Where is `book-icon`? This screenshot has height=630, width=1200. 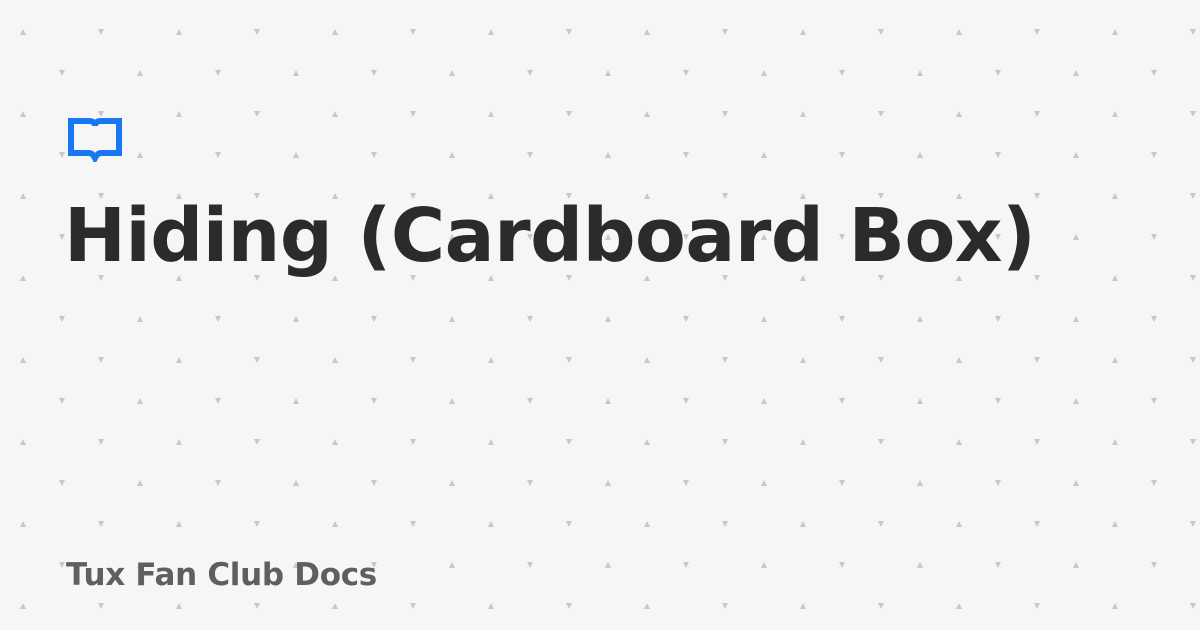
book-icon is located at coordinates (95, 140).